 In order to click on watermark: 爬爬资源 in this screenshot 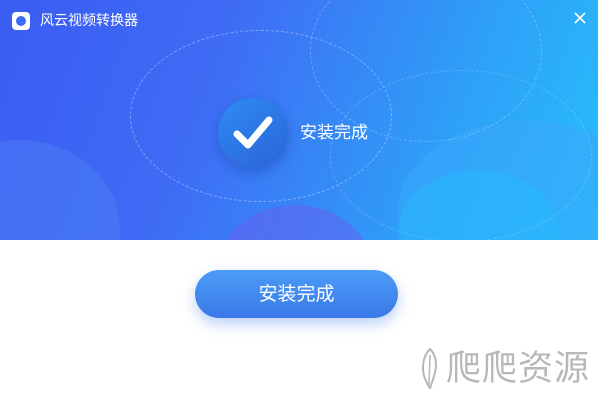, I will do `click(504, 369)`.